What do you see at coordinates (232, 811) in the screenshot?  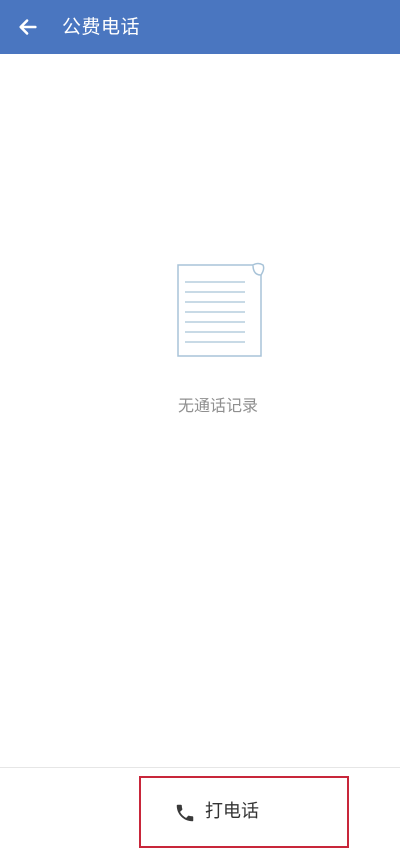 I see `call-button-label: 打电话` at bounding box center [232, 811].